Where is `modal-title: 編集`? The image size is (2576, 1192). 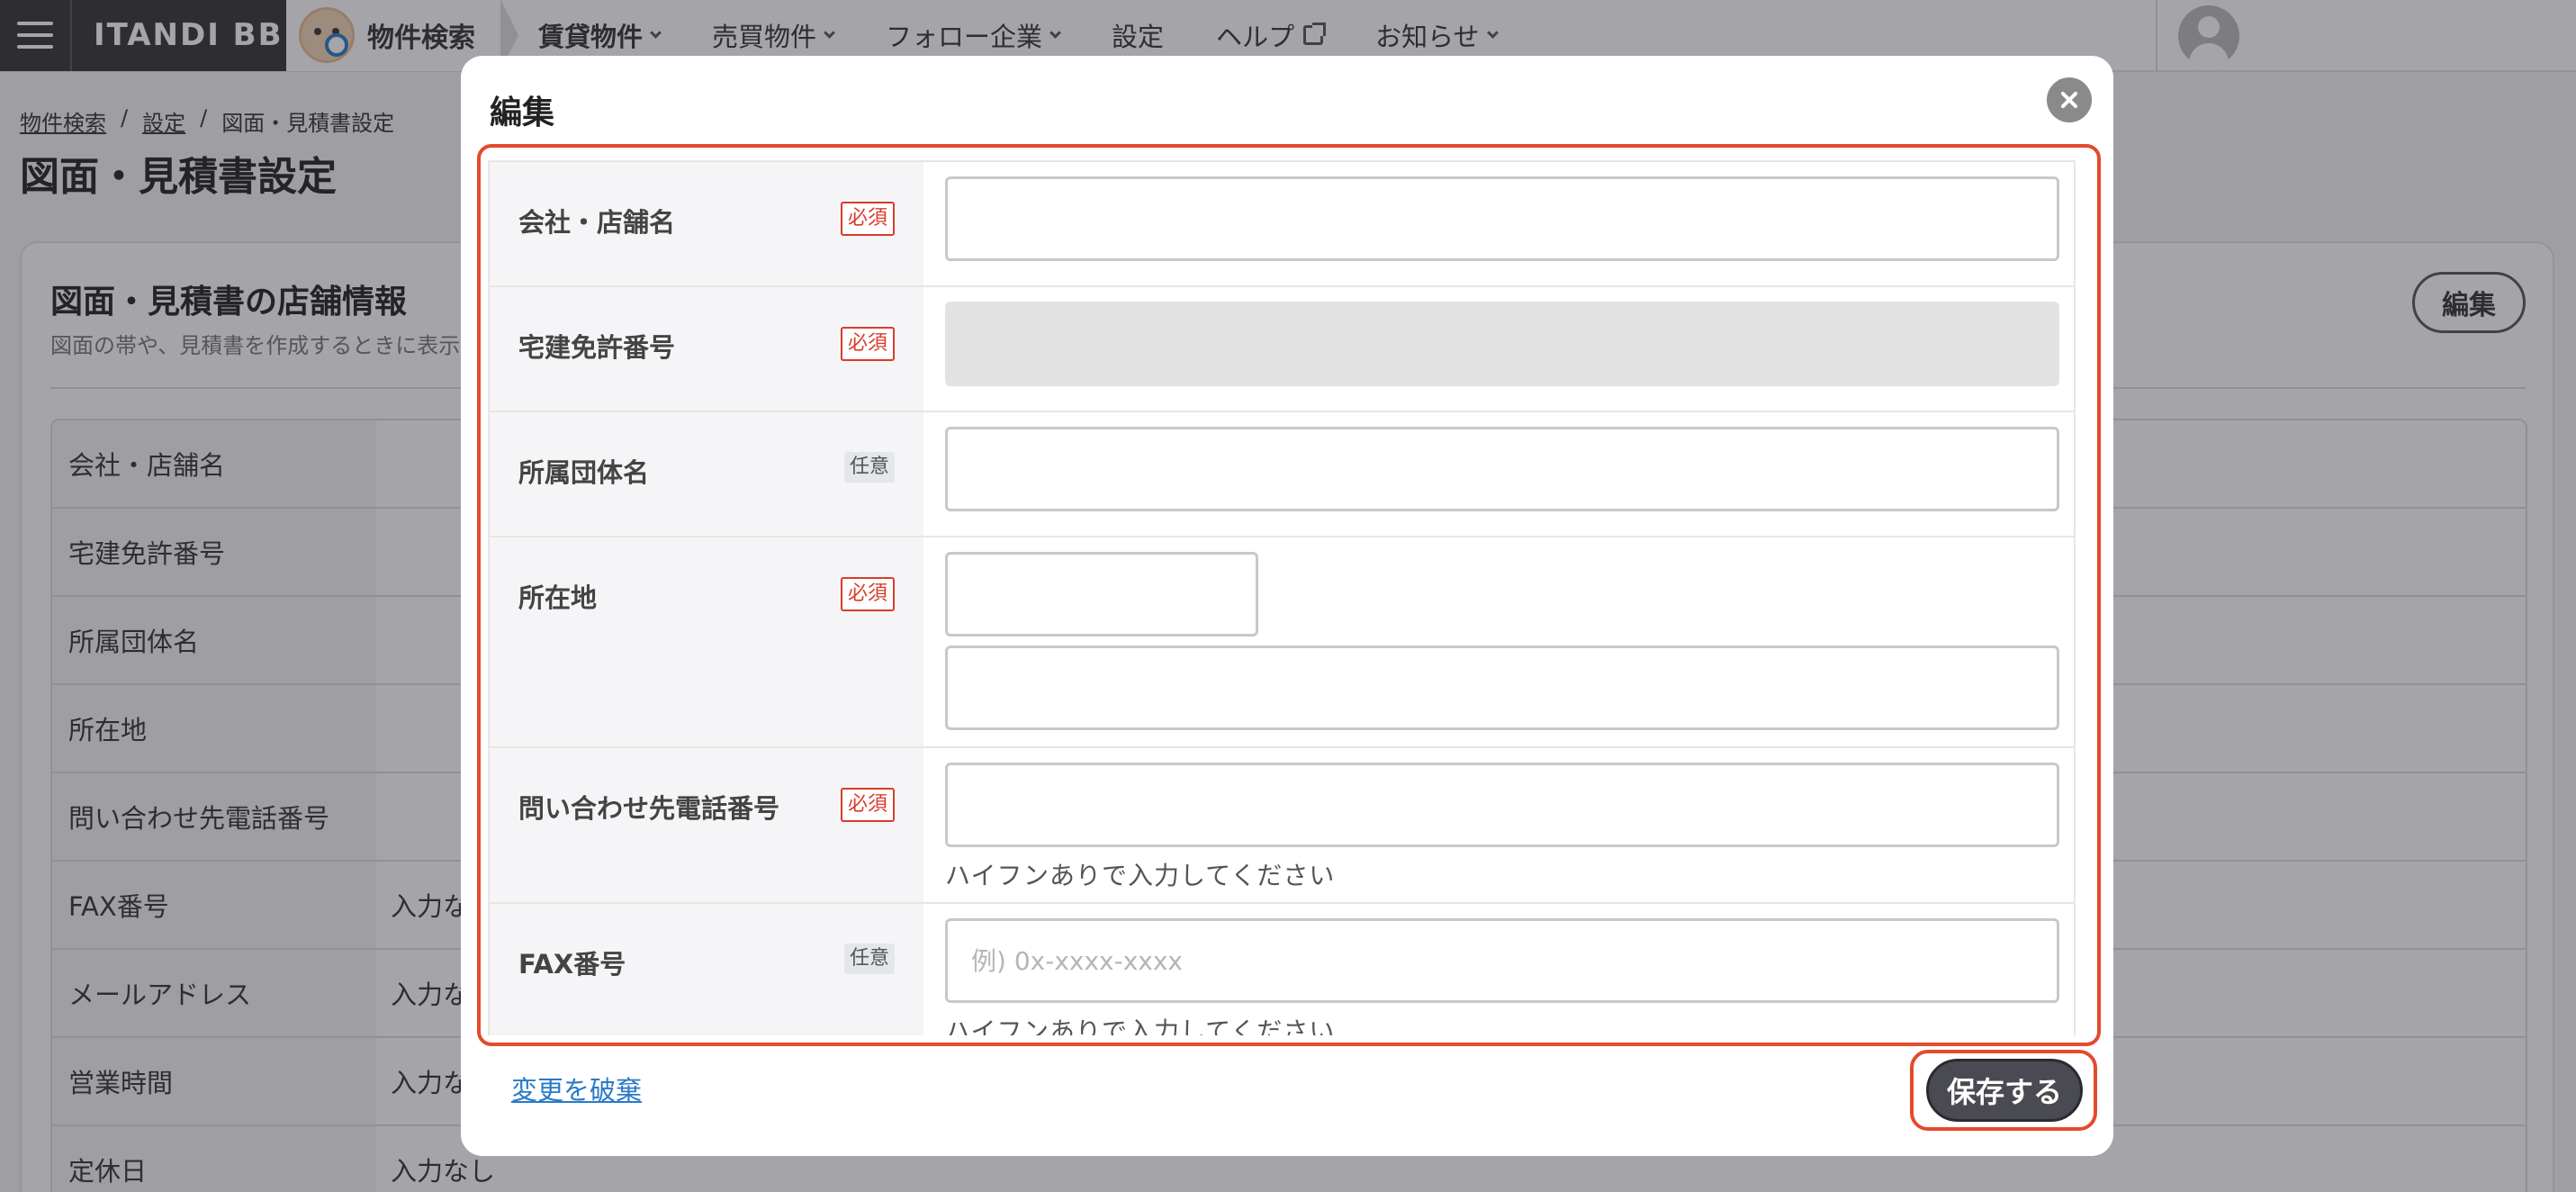
modal-title: 編集 is located at coordinates (522, 113).